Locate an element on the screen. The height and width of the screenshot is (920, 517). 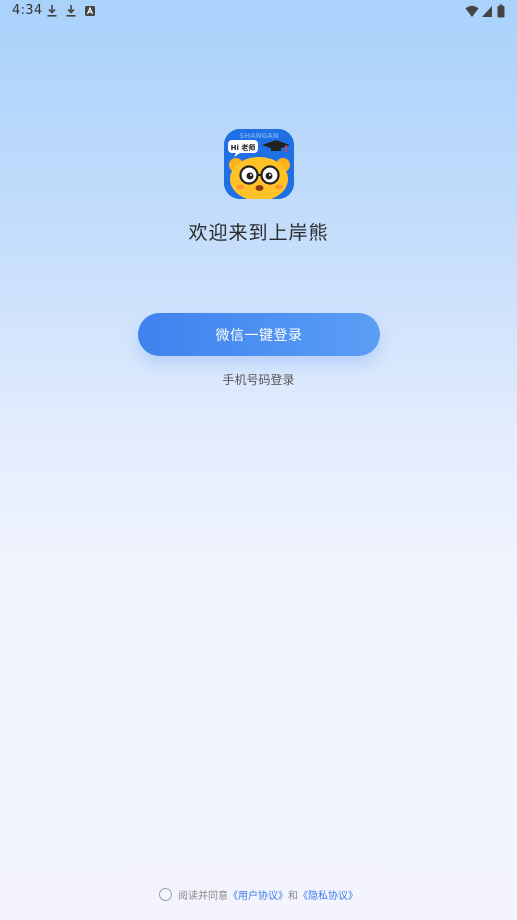
bear-mascot-logo-icon: SHANGAN Hi 老师 is located at coordinates (259, 164).